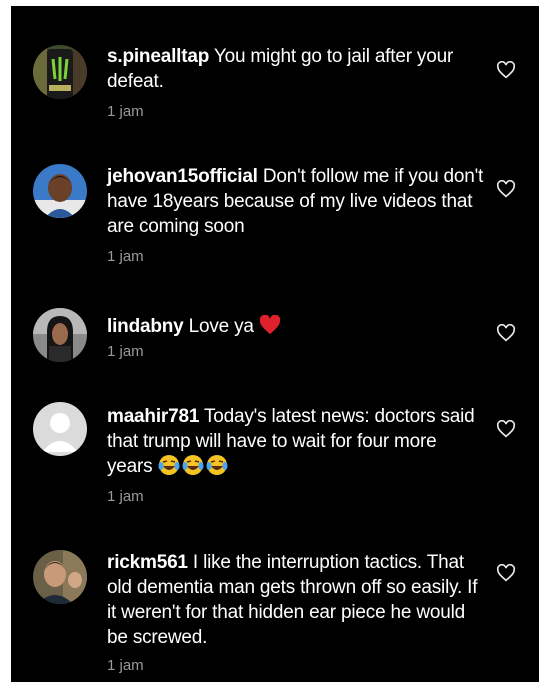 The height and width of the screenshot is (686, 549). I want to click on laughing-emoji-icon, so click(194, 468).